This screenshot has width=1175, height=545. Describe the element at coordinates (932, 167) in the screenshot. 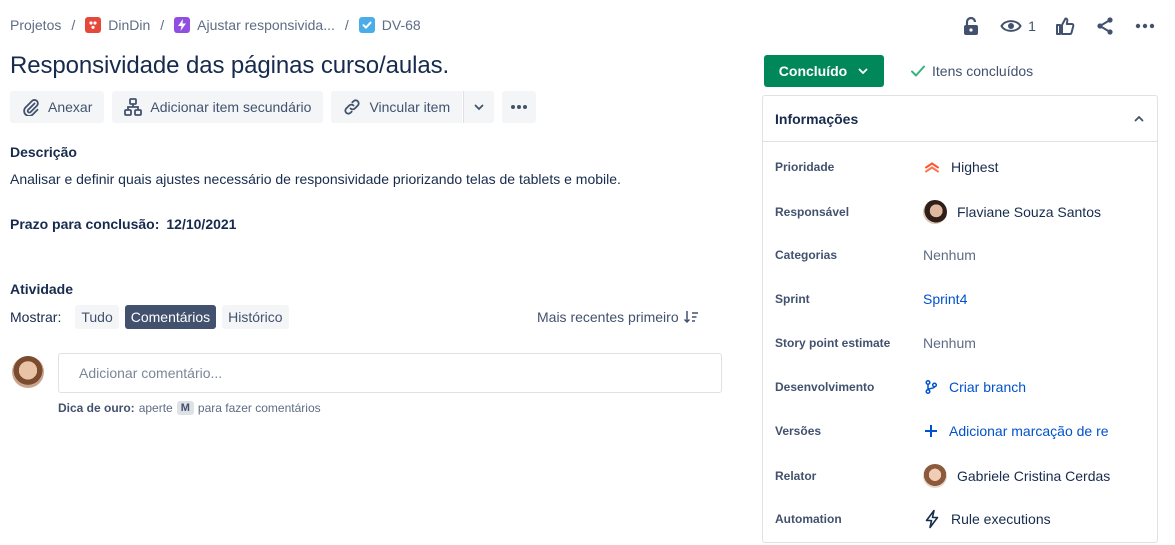

I see `priority-highest-icon` at that location.